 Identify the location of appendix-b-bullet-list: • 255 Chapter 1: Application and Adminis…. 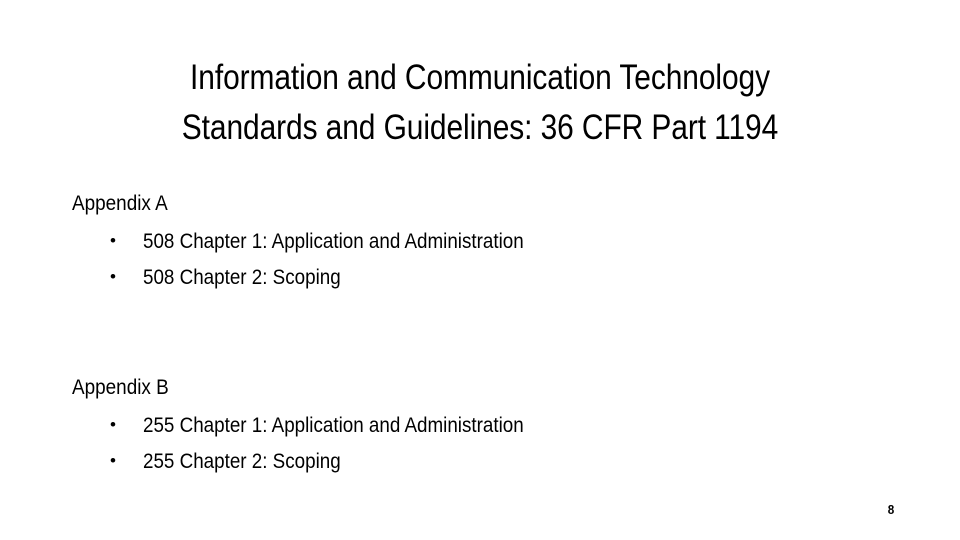
(482, 443).